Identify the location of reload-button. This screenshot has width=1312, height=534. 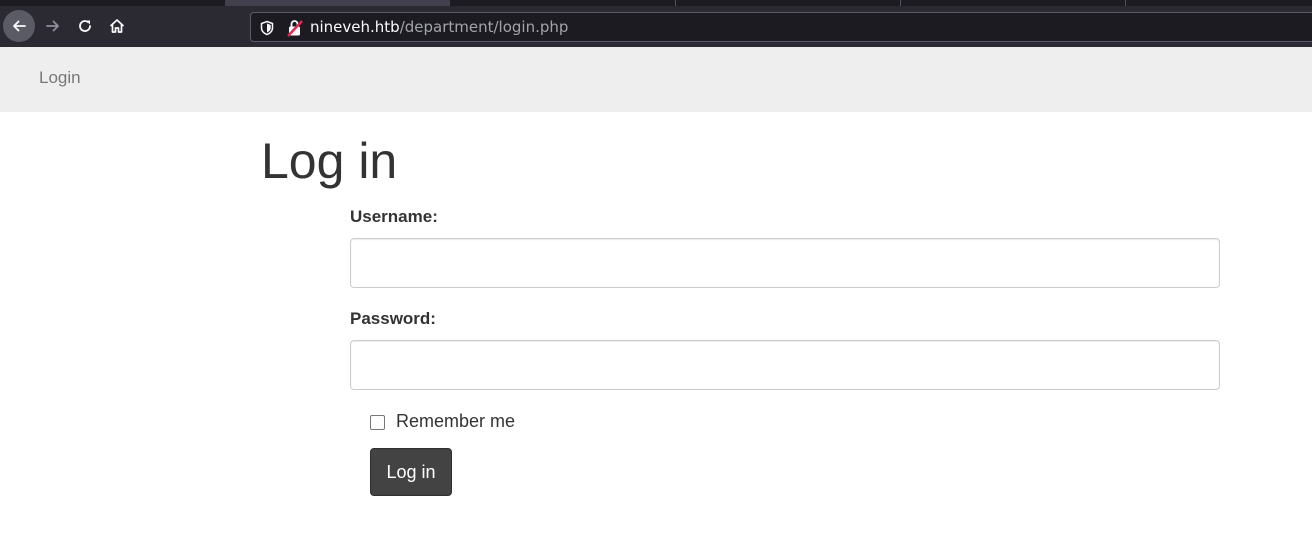
(85, 26).